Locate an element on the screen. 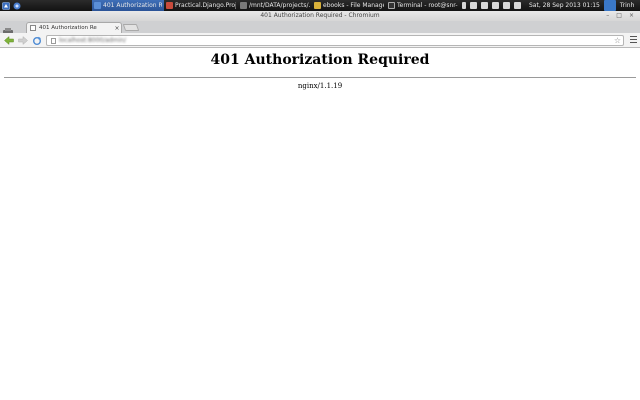 This screenshot has width=640, height=400. window-title: 401 Authorization Required - Chromium is located at coordinates (320, 15).